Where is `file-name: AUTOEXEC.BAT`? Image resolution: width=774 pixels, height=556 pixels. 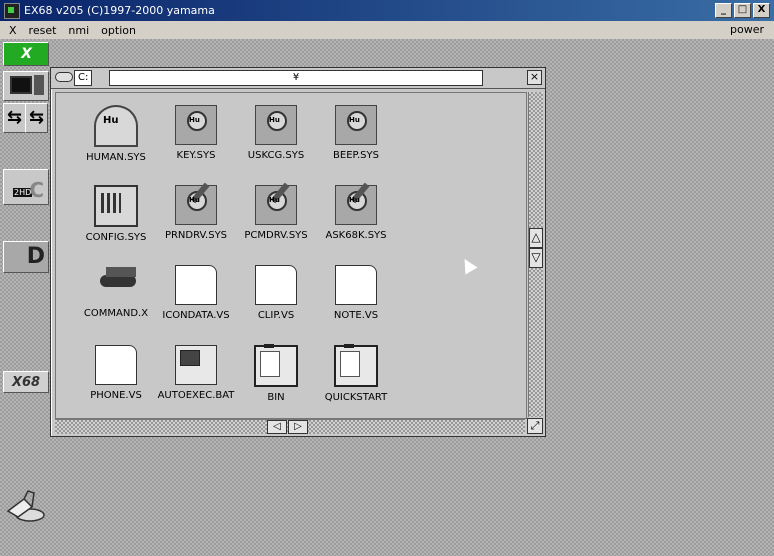 file-name: AUTOEXEC.BAT is located at coordinates (196, 395).